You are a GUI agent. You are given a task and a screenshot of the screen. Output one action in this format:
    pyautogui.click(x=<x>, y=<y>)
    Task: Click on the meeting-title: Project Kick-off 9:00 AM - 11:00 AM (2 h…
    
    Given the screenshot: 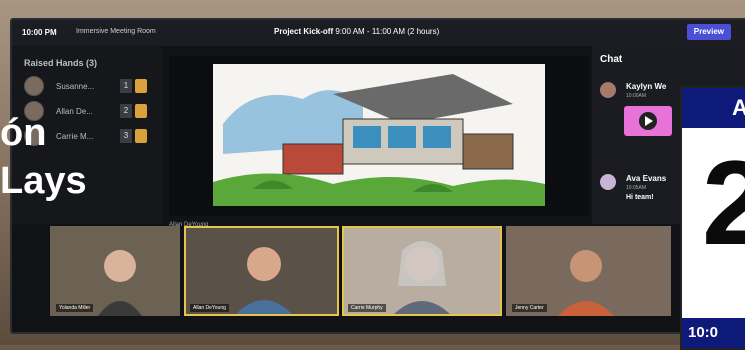 What is the action you would take?
    pyautogui.click(x=356, y=31)
    